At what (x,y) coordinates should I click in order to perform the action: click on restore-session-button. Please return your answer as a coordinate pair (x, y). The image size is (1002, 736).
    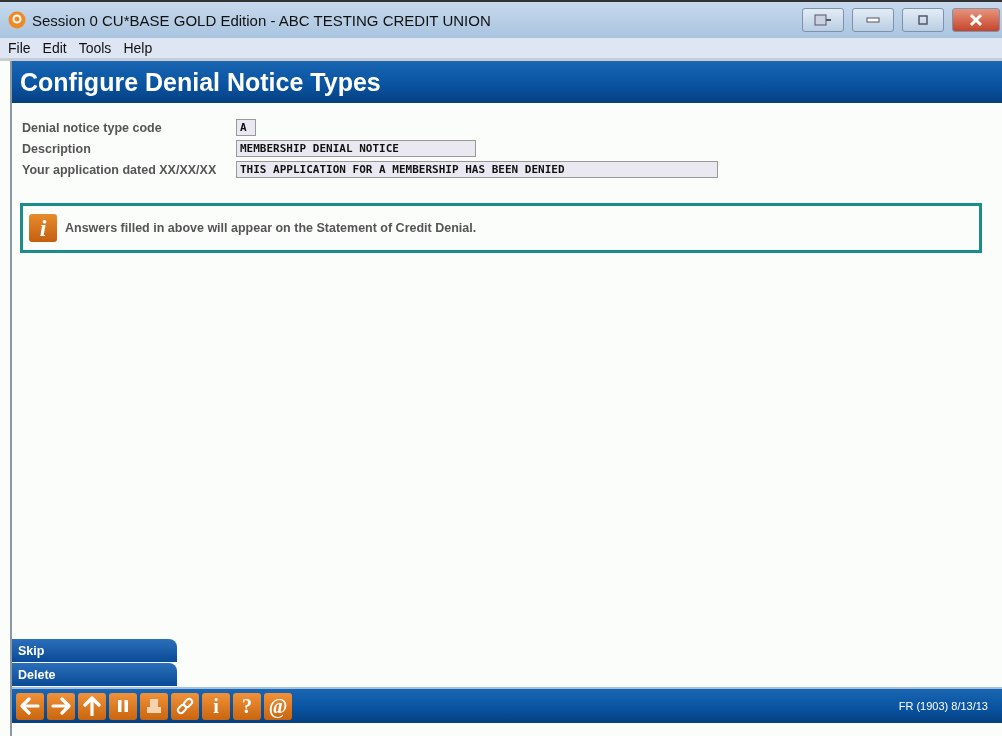
    Looking at the image, I should click on (823, 20).